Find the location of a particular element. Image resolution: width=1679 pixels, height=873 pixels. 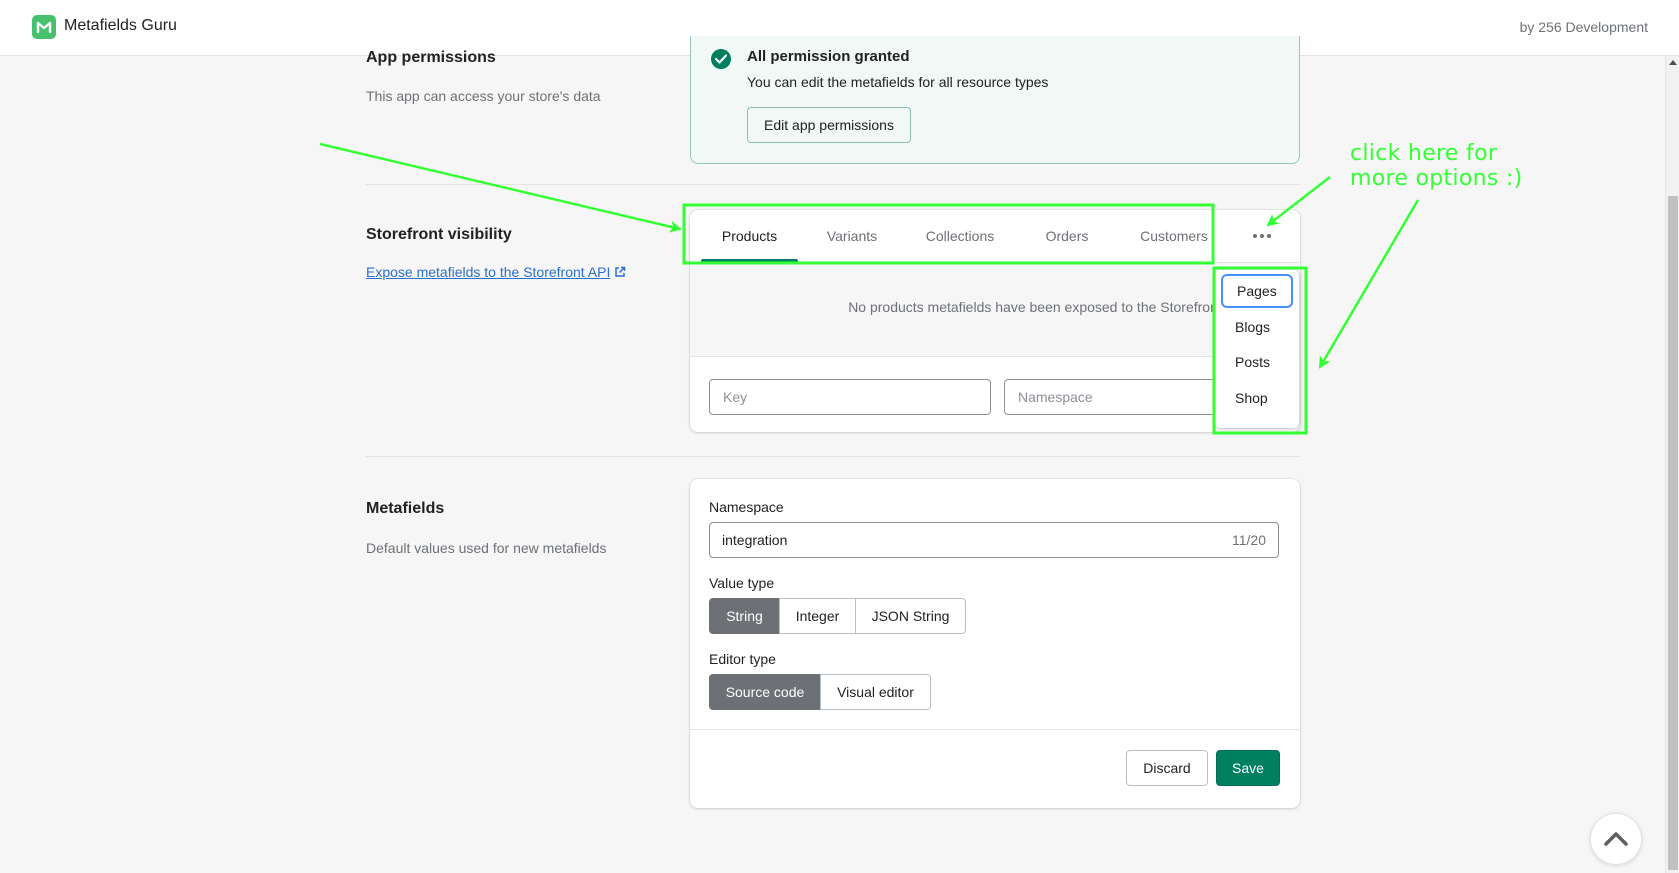

annotation-text-line2: more options :) is located at coordinates (1436, 178).